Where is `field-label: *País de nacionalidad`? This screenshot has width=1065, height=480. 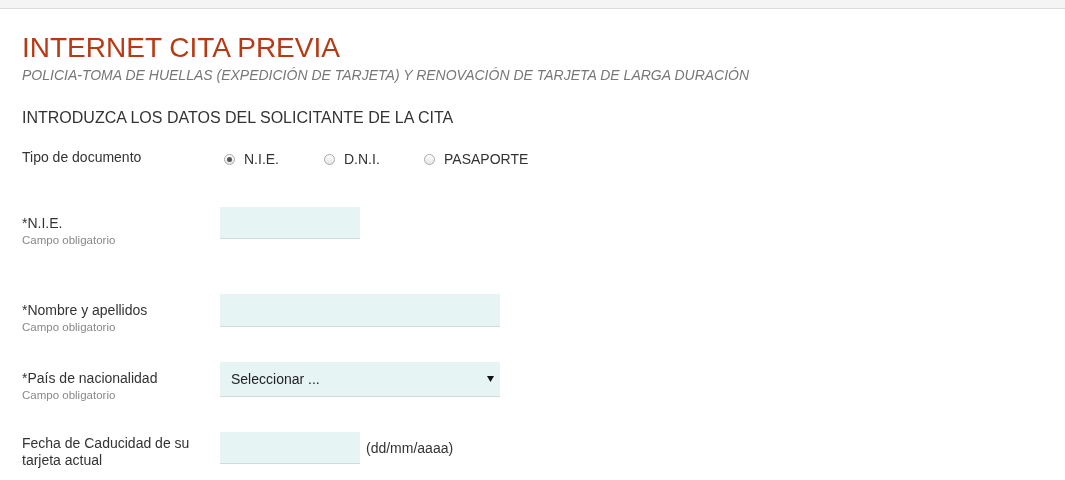 field-label: *País de nacionalidad is located at coordinates (90, 378).